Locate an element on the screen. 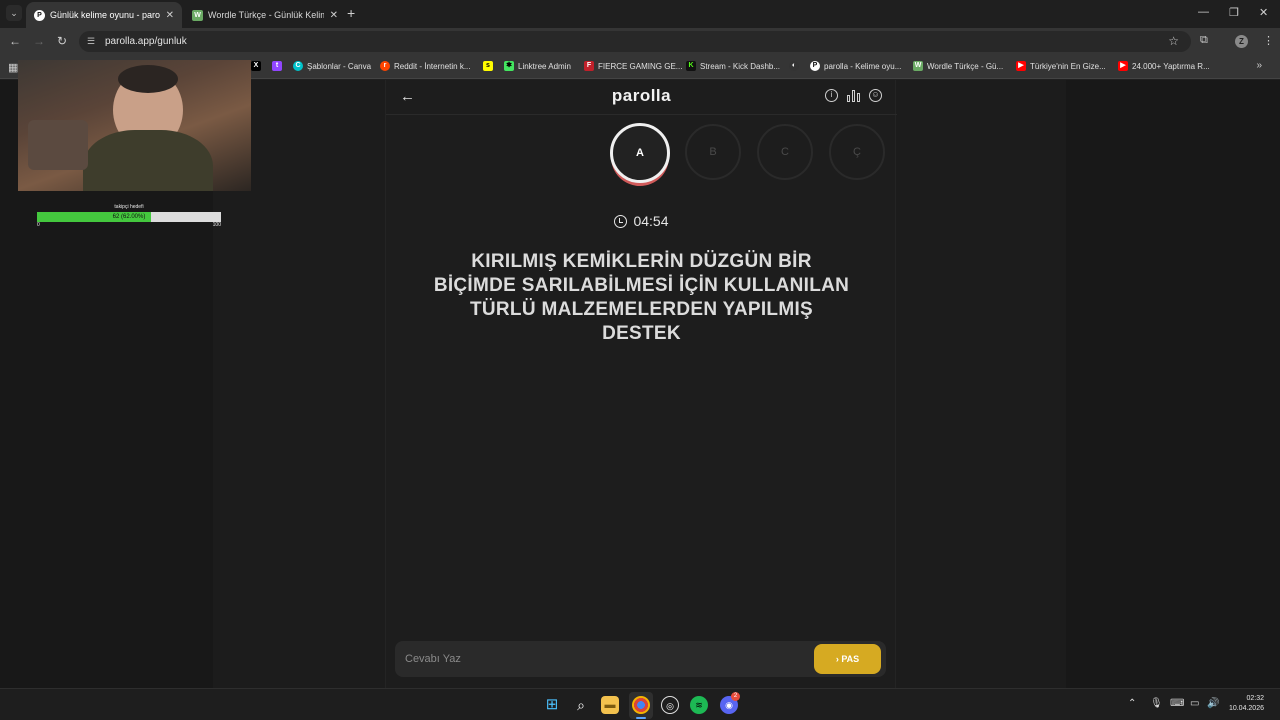 This screenshot has width=1280, height=720. address-bar: ☰ parolla.app/gunluk ☆ is located at coordinates (635, 41).